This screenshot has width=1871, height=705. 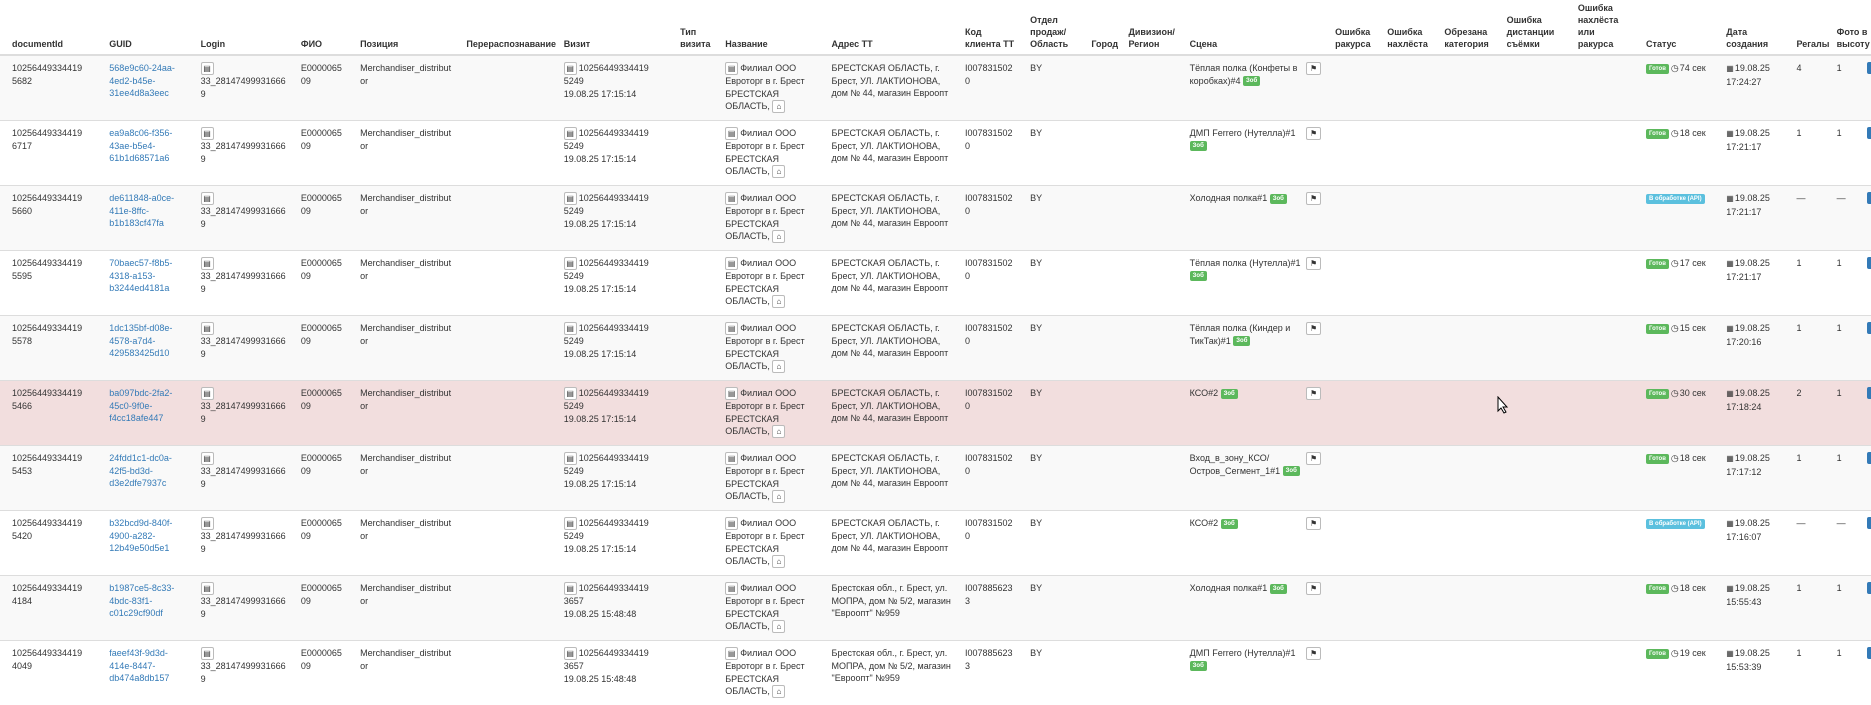 What do you see at coordinates (1674, 27) in the screenshot?
I see `column-header: Статус` at bounding box center [1674, 27].